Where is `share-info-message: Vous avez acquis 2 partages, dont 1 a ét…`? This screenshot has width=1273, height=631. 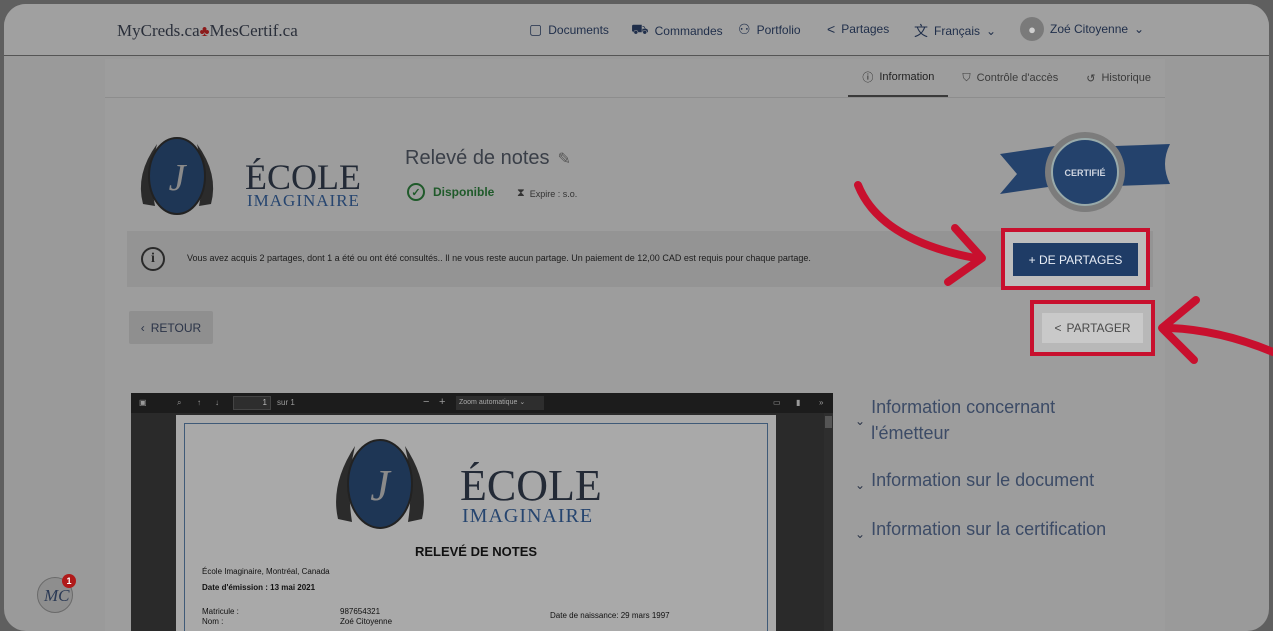
share-info-message: Vous avez acquis 2 partages, dont 1 a ét… is located at coordinates (499, 258).